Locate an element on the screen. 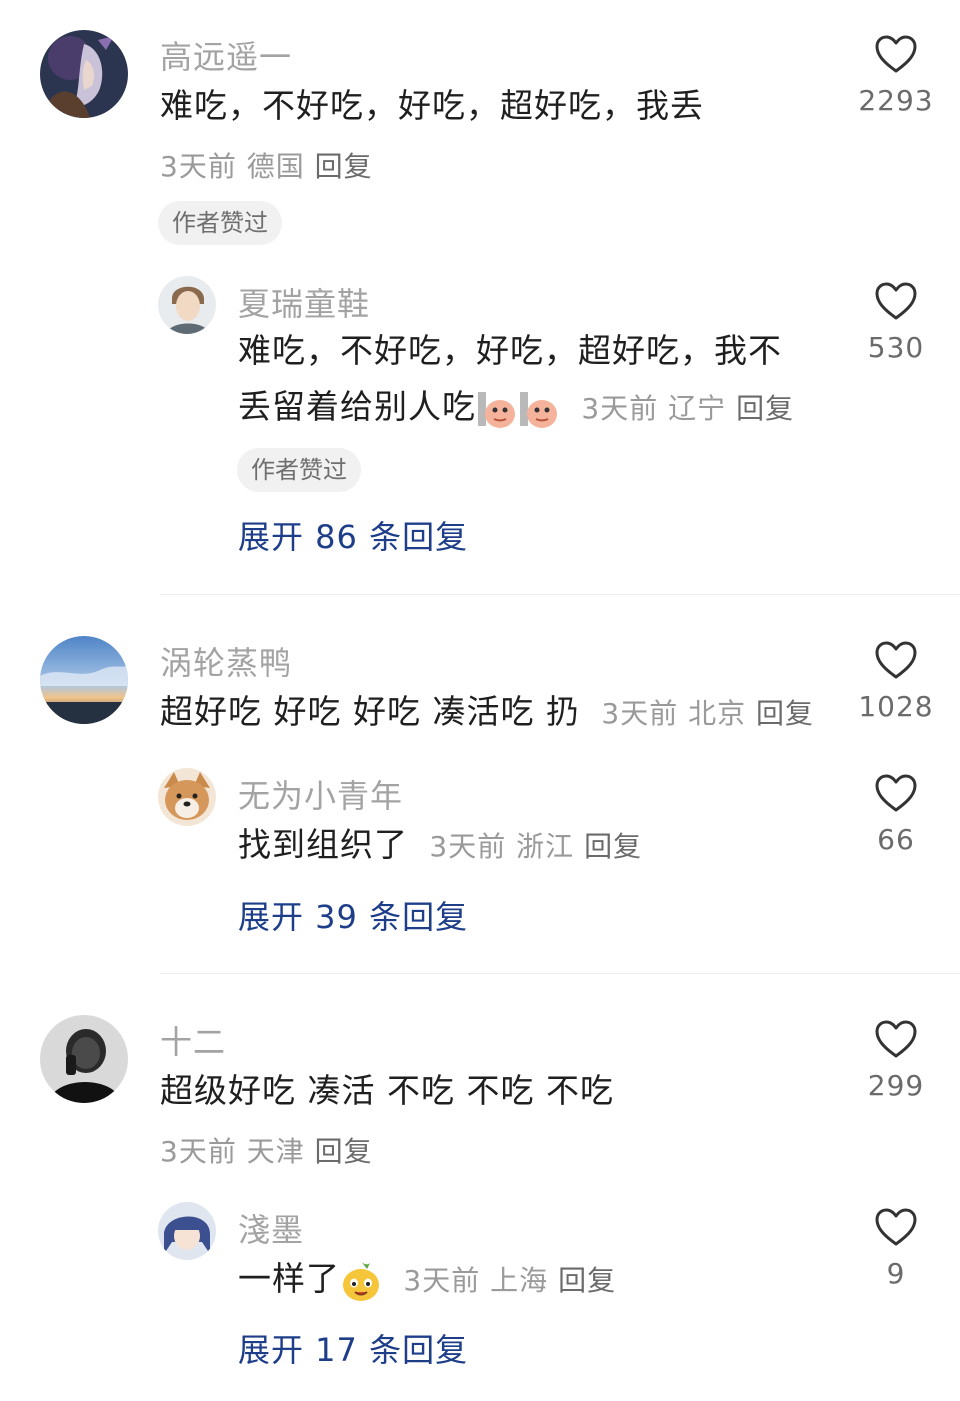 The image size is (960, 1401). reply-text: 找到组织了 3天前 浙江 回复 is located at coordinates (440, 846).